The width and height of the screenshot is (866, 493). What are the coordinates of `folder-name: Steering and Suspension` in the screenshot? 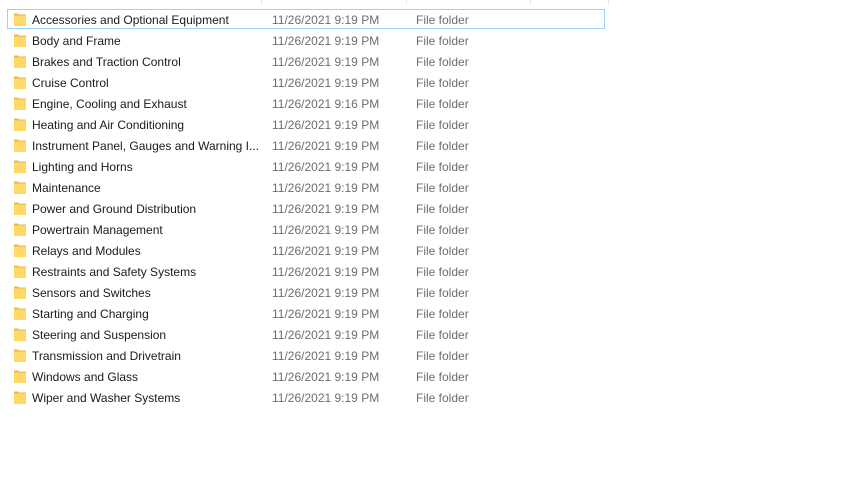 It's located at (99, 335).